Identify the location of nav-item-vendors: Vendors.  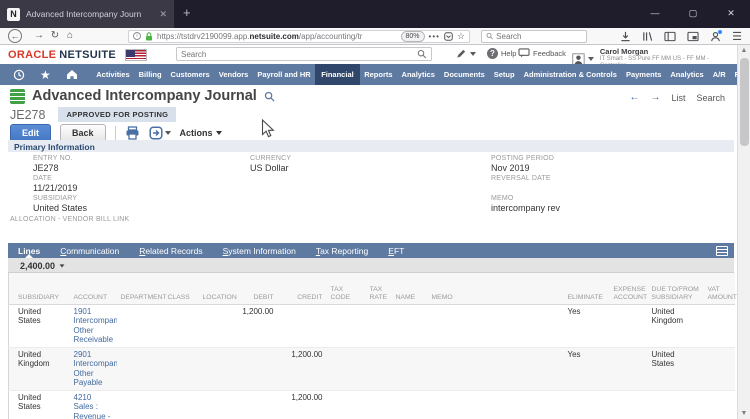
(233, 74).